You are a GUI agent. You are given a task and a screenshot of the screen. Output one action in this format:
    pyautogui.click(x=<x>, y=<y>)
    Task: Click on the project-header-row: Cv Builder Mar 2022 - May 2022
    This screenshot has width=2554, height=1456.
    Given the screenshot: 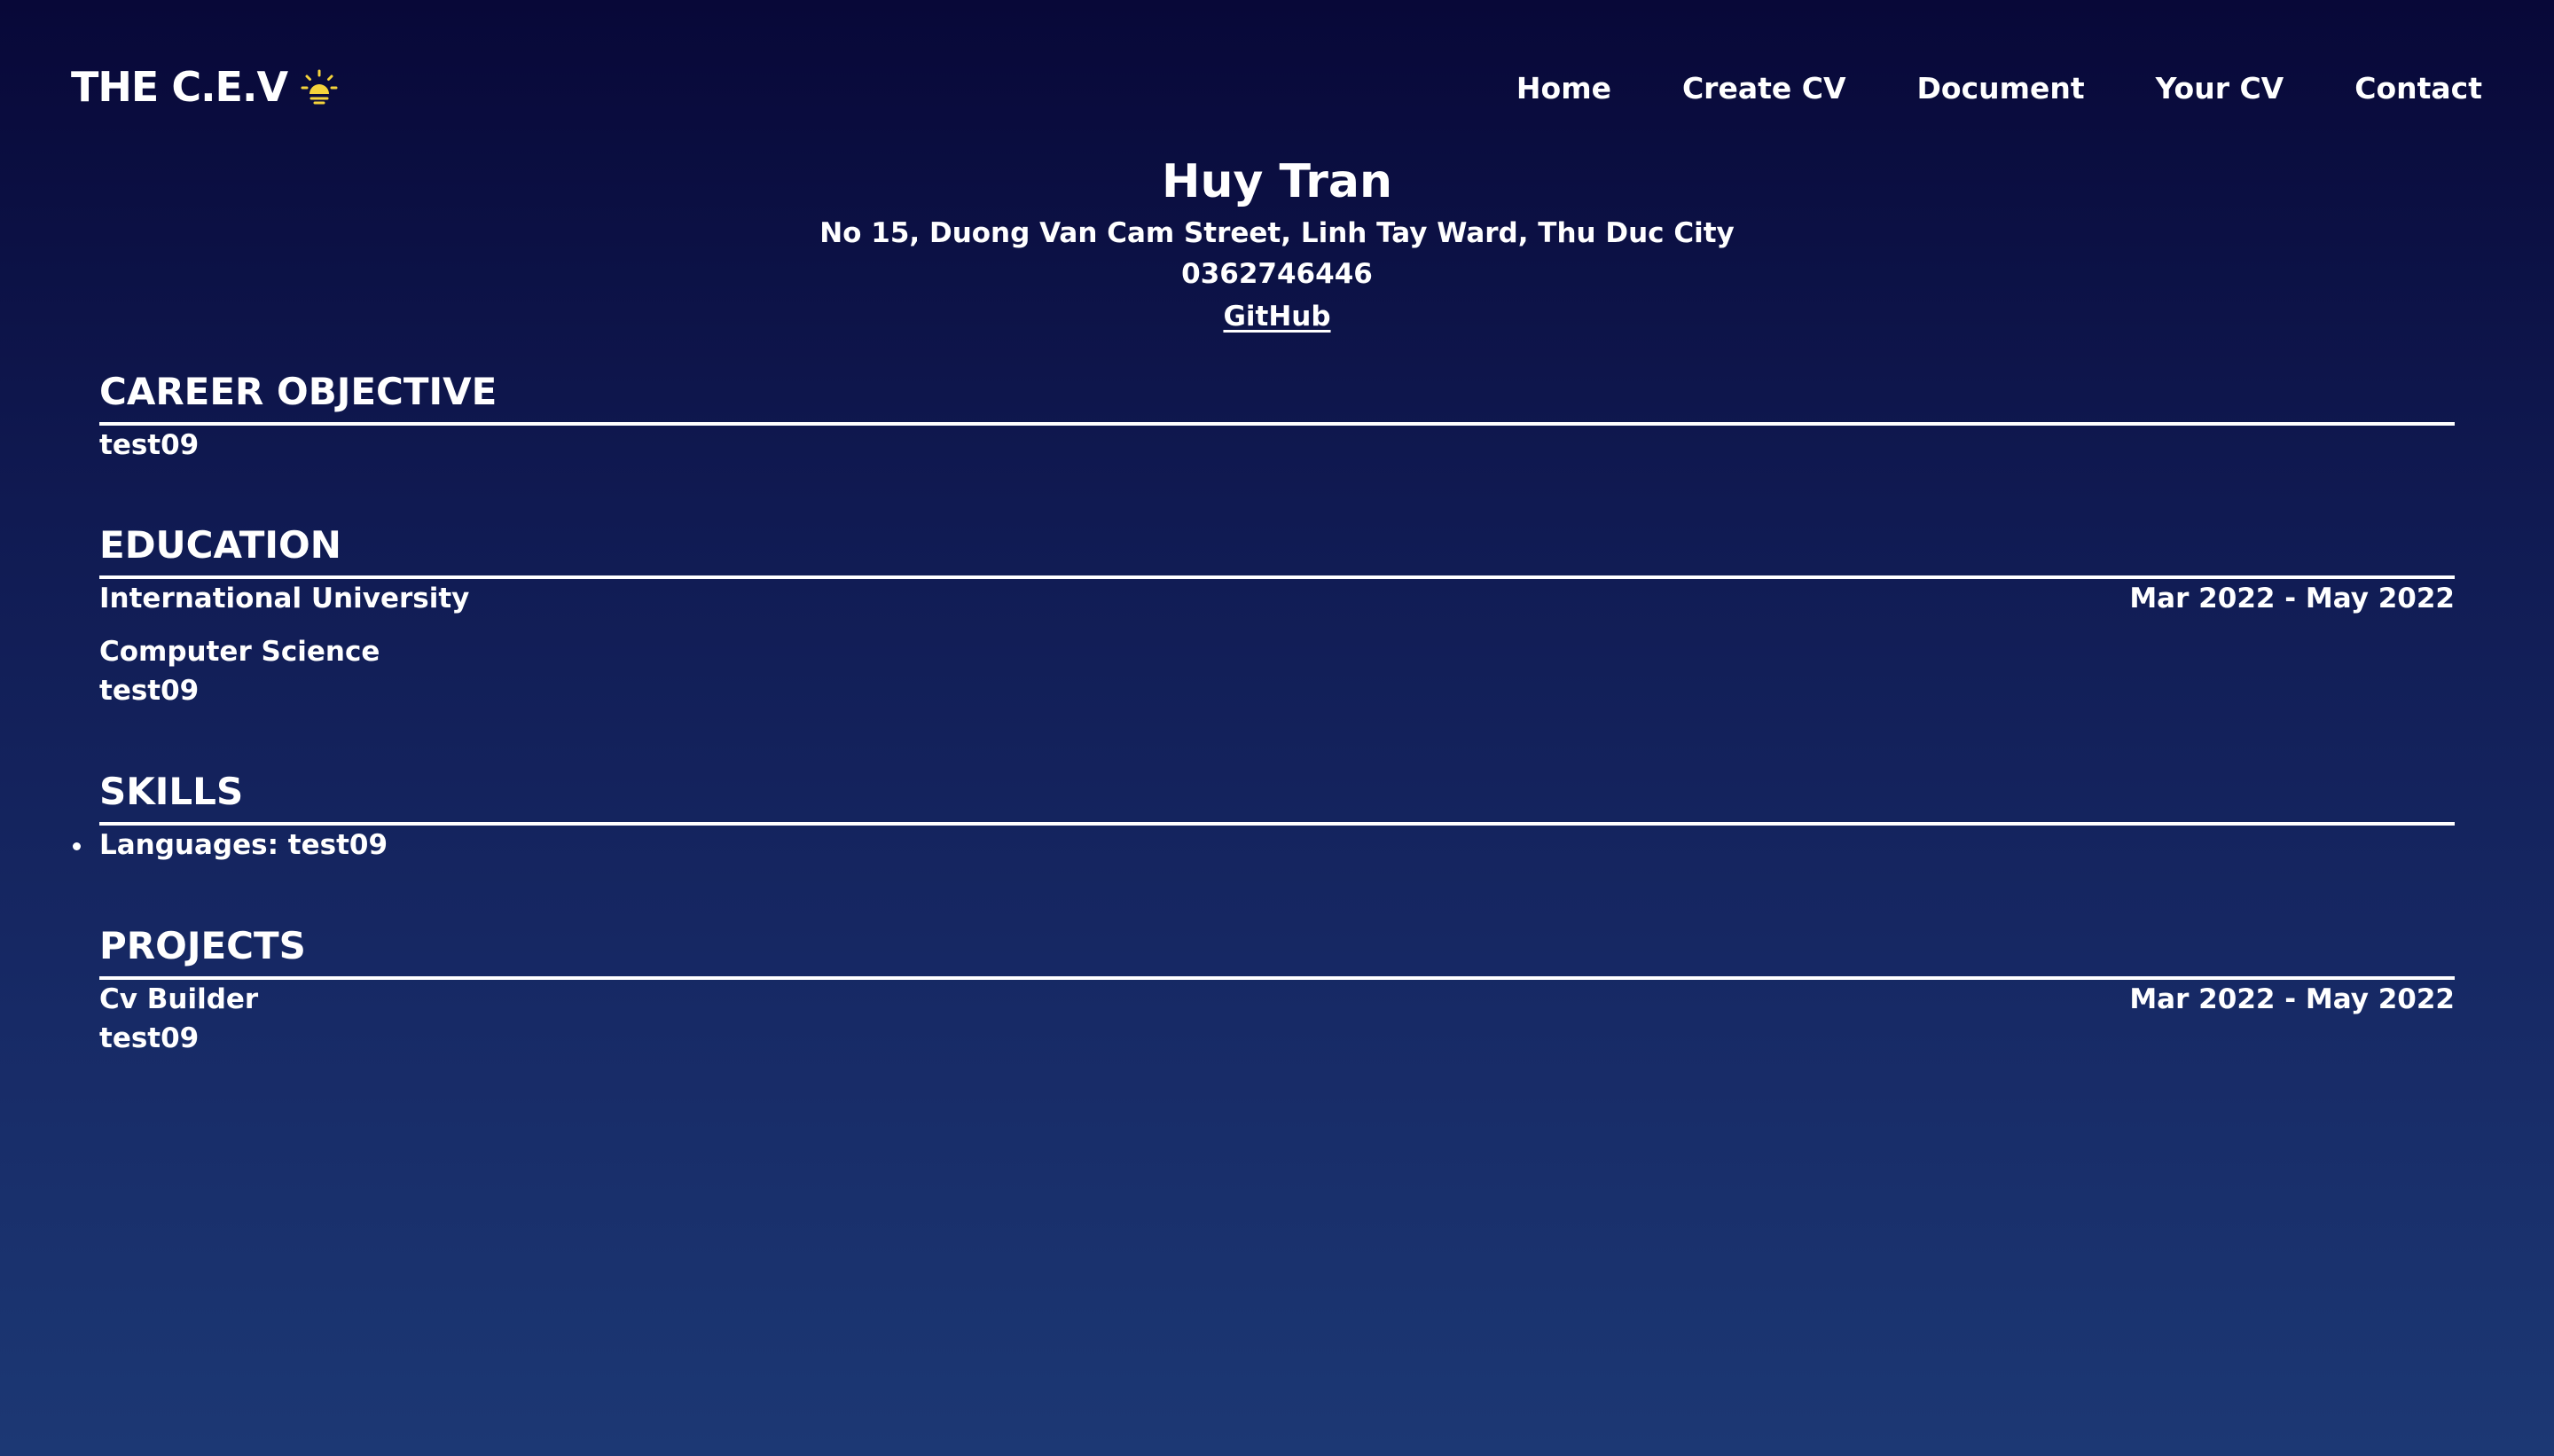 What is the action you would take?
    pyautogui.click(x=1277, y=999)
    